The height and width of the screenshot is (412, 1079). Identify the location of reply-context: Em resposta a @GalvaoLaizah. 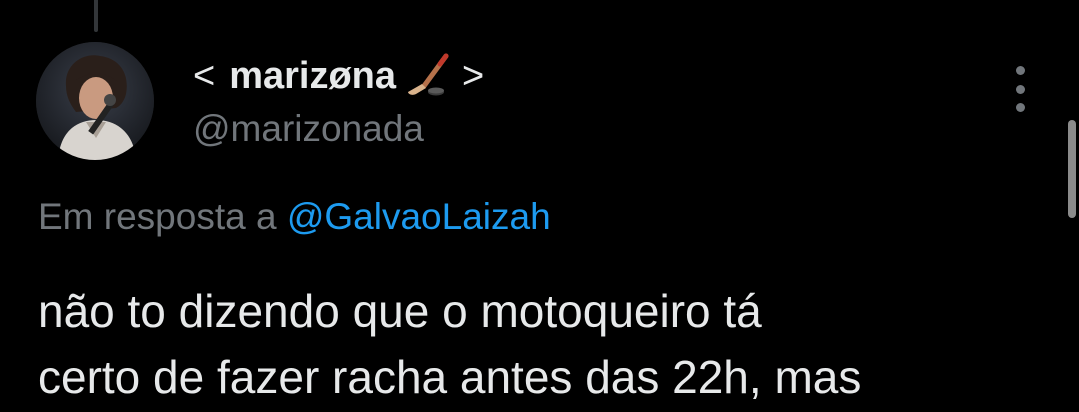
(294, 217).